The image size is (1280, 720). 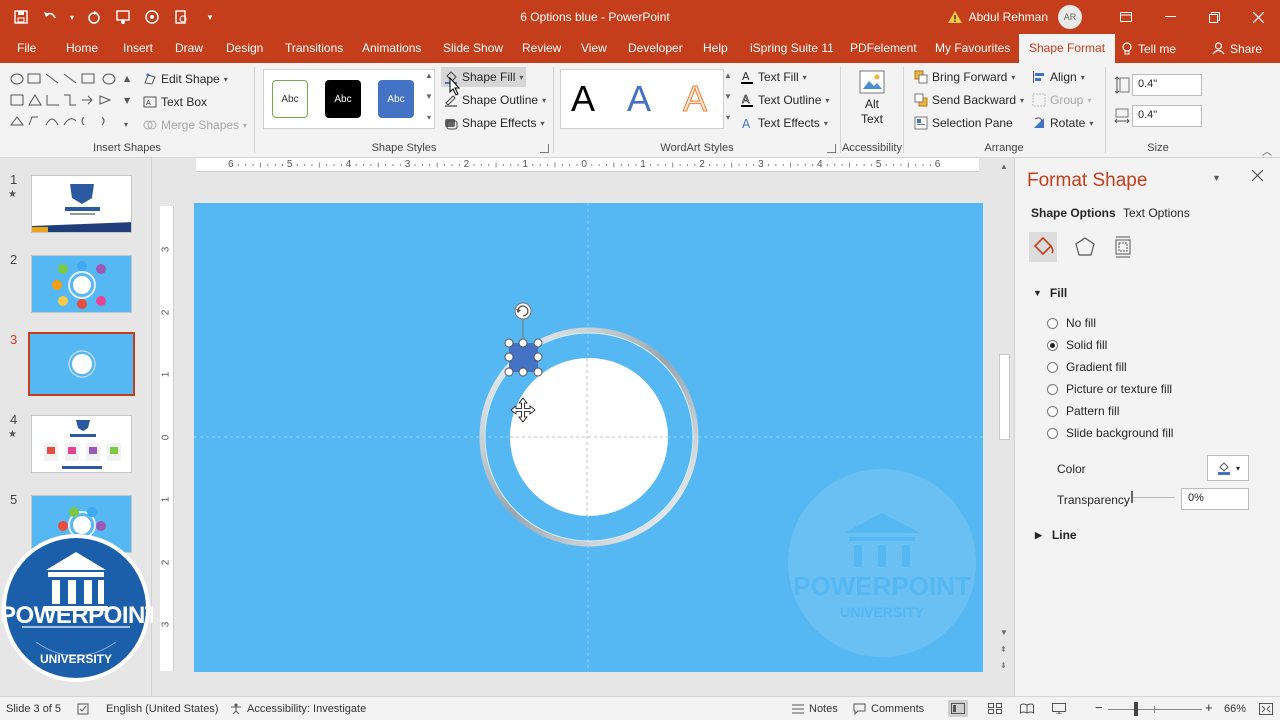 What do you see at coordinates (181, 17) in the screenshot?
I see `print-preview-icon` at bounding box center [181, 17].